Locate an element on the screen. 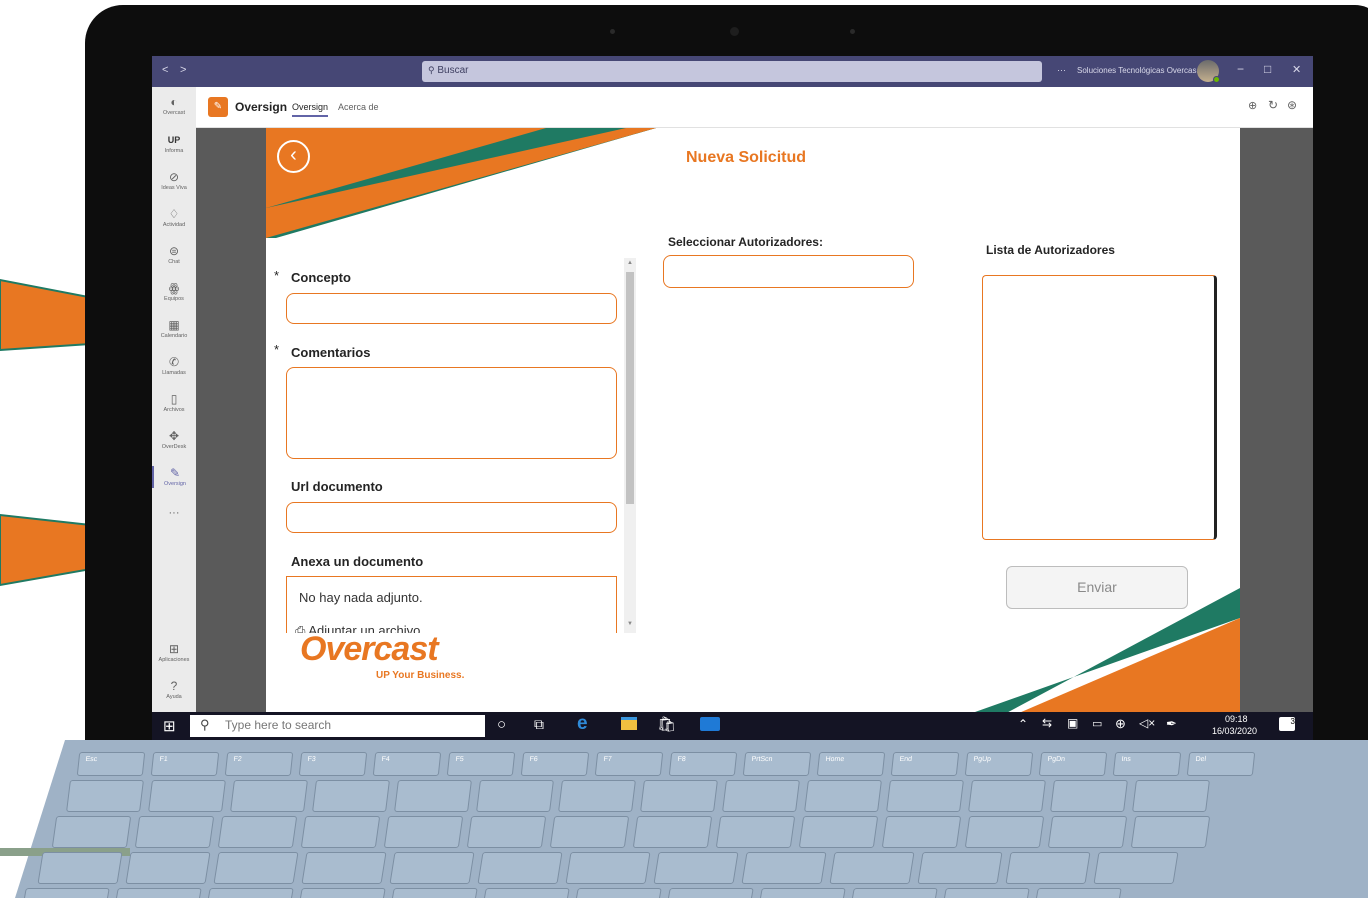  more-options-button: ··· is located at coordinates (1061, 70).